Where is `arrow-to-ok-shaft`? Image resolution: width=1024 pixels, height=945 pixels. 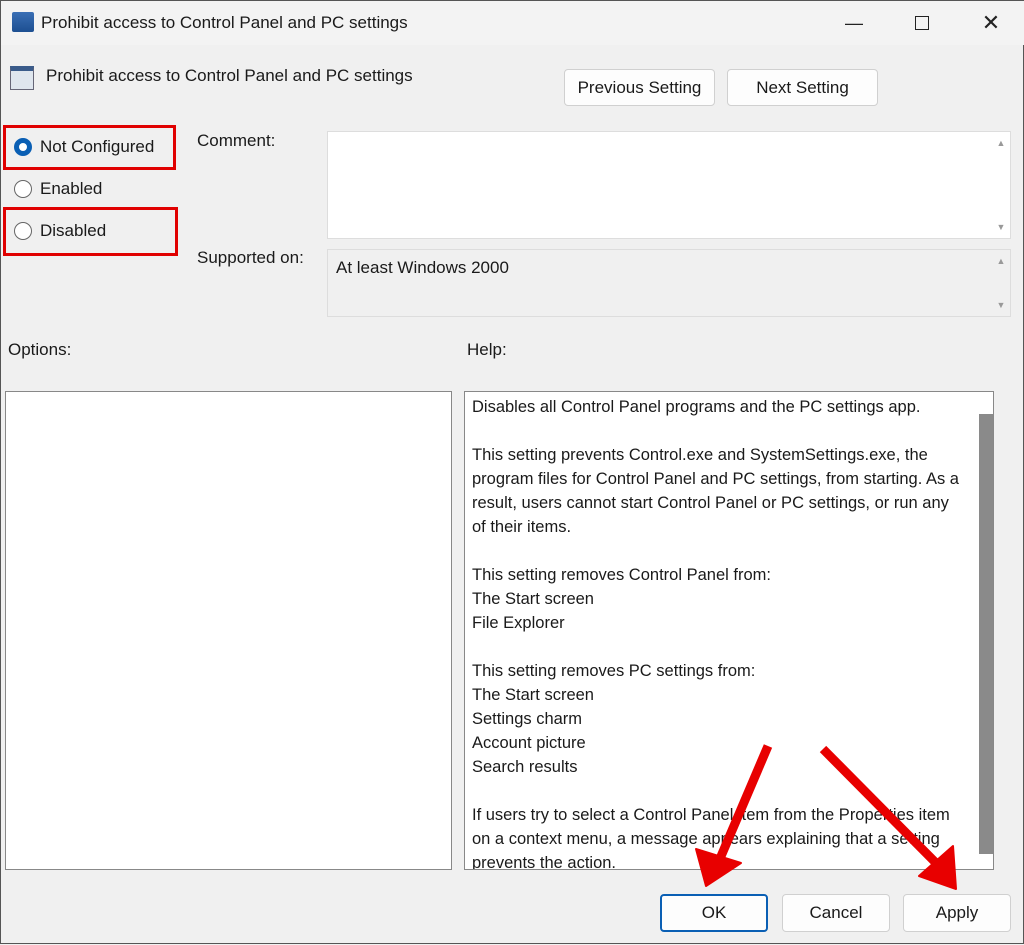 arrow-to-ok-shaft is located at coordinates (743, 803).